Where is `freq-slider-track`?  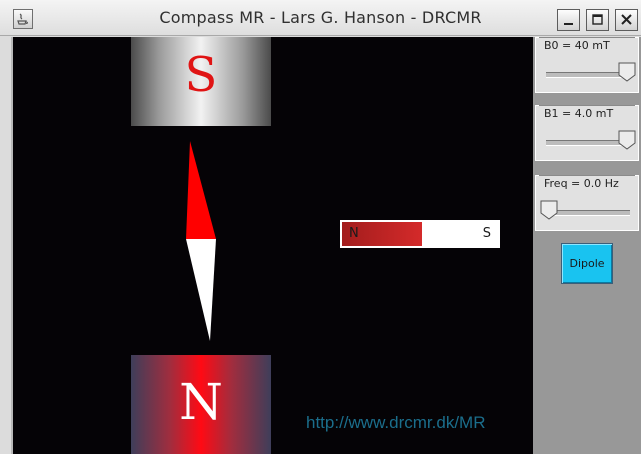 freq-slider-track is located at coordinates (588, 213).